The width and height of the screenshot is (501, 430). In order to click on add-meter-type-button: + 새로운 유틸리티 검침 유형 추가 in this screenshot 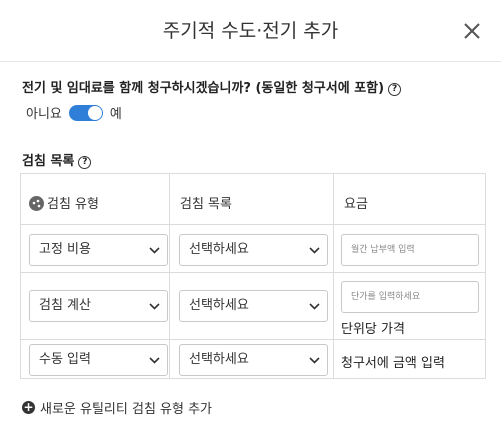, I will do `click(117, 407)`.